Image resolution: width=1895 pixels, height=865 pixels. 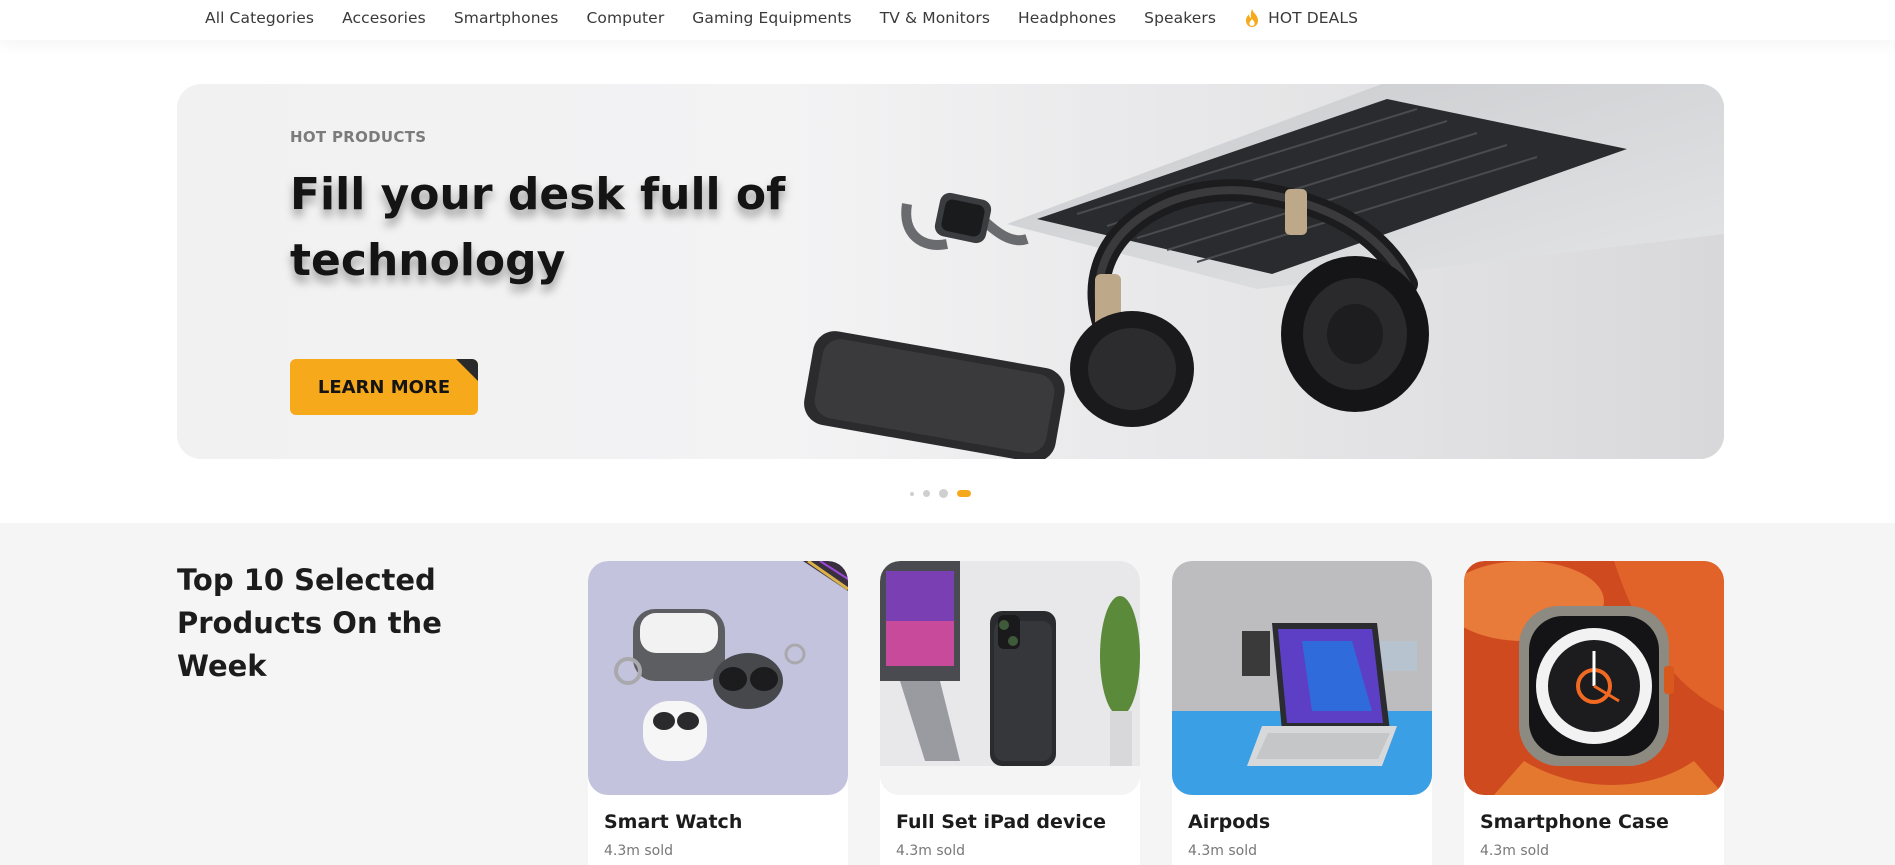 I want to click on nav-item-gaming-equipments: Gaming Equipments, so click(x=771, y=18).